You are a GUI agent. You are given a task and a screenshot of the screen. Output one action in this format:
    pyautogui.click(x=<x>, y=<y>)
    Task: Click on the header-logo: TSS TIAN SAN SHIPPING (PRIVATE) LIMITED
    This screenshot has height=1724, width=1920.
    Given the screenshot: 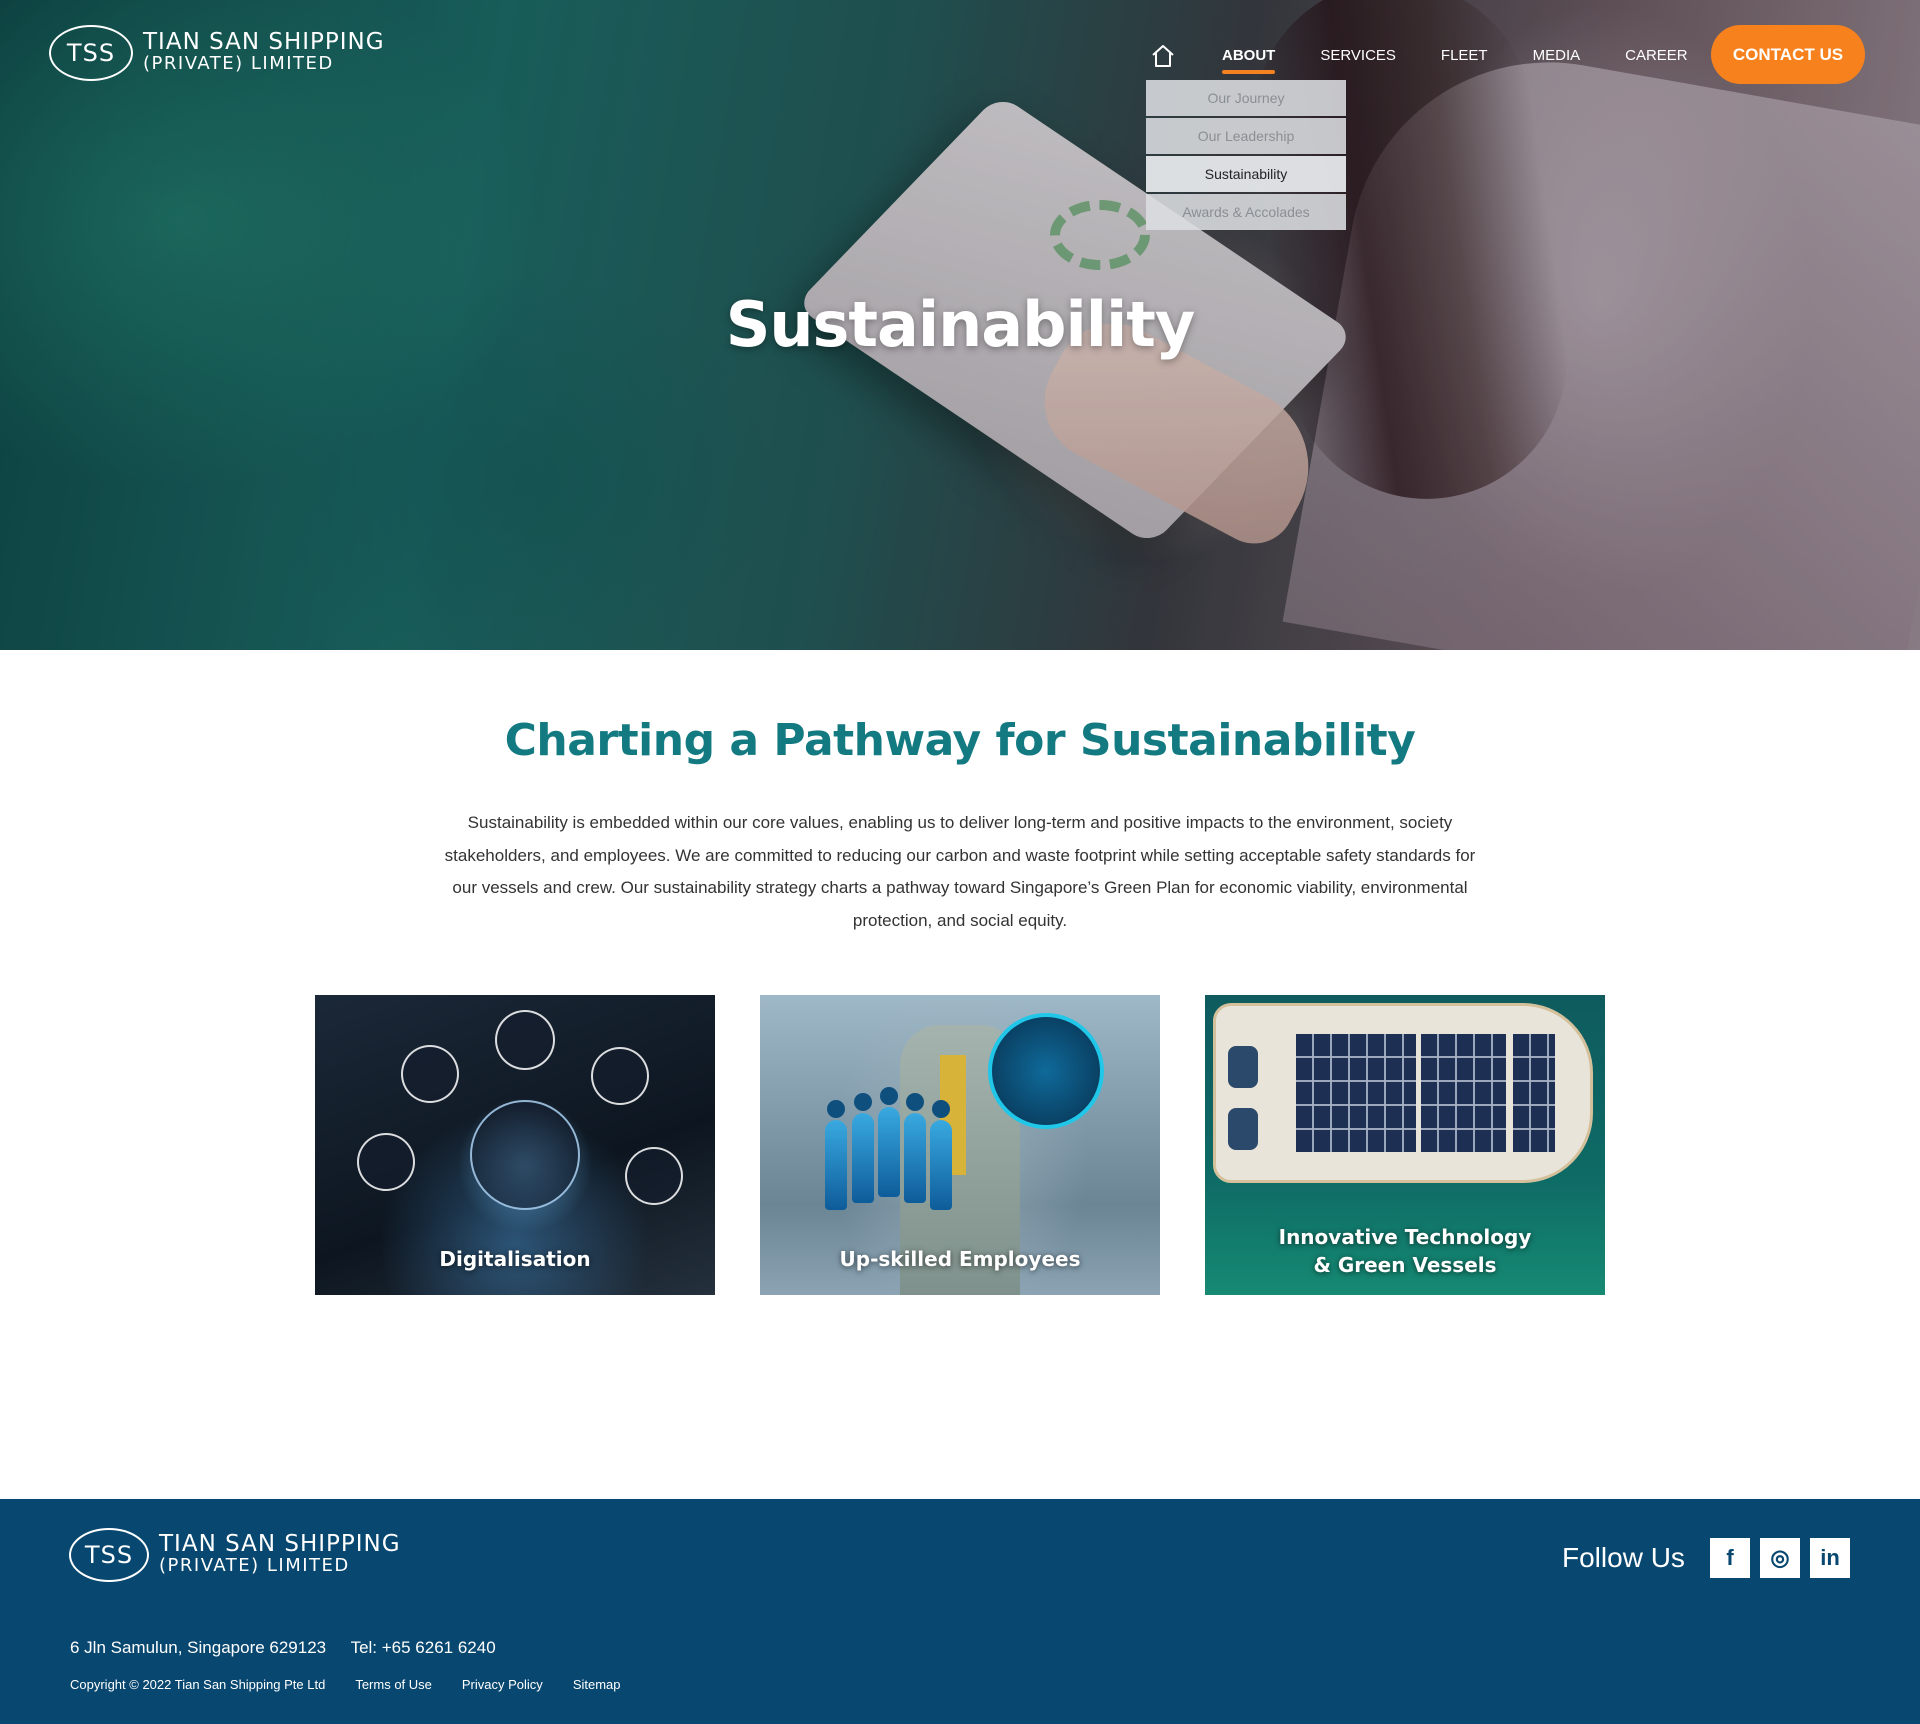 What is the action you would take?
    pyautogui.click(x=217, y=53)
    